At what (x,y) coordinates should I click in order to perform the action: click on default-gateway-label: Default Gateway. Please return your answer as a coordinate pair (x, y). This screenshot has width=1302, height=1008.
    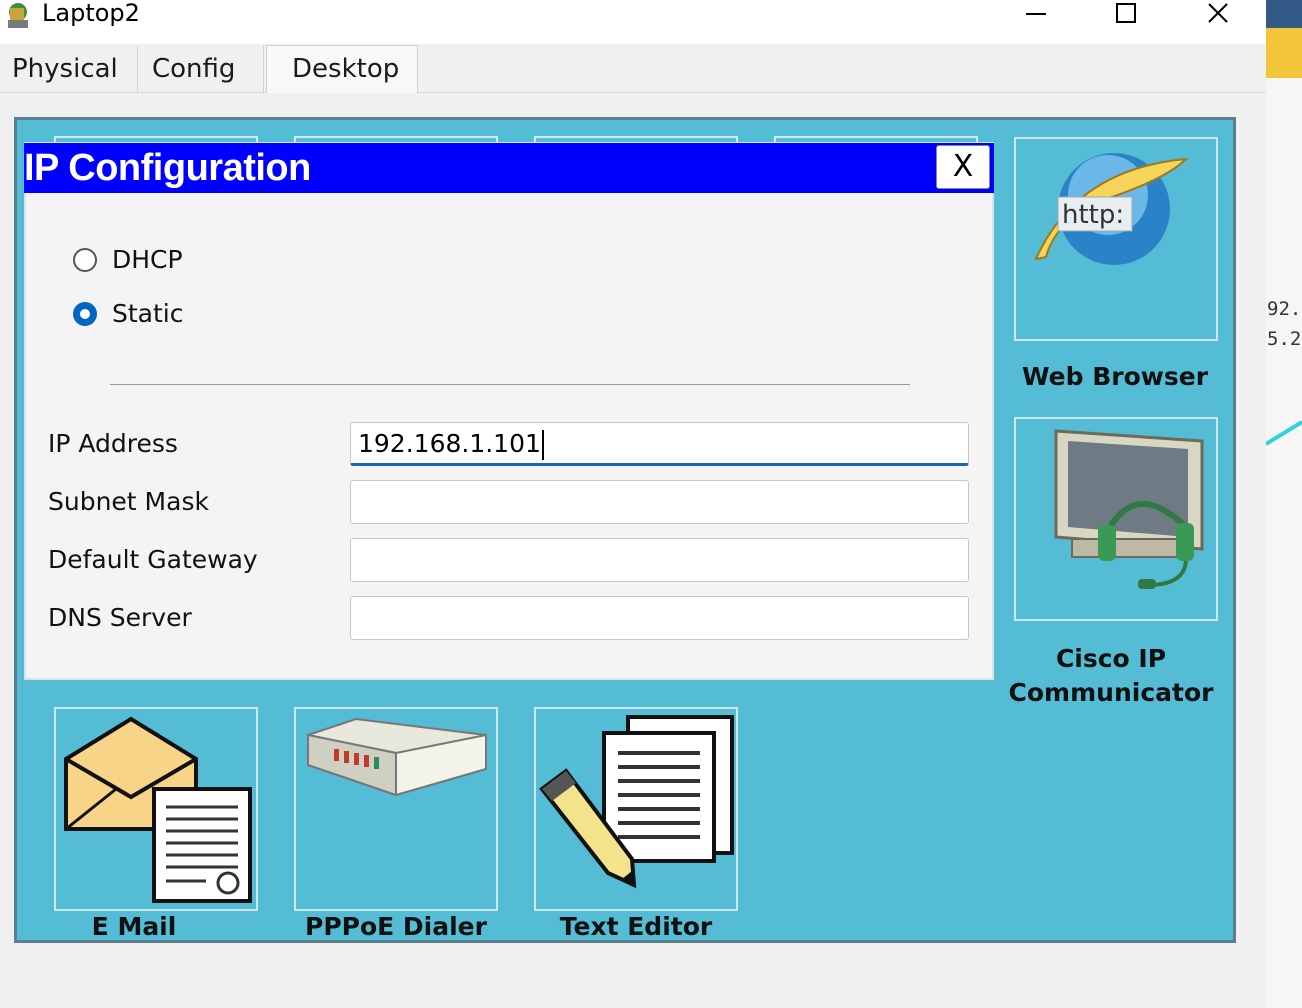
    Looking at the image, I should click on (153, 559).